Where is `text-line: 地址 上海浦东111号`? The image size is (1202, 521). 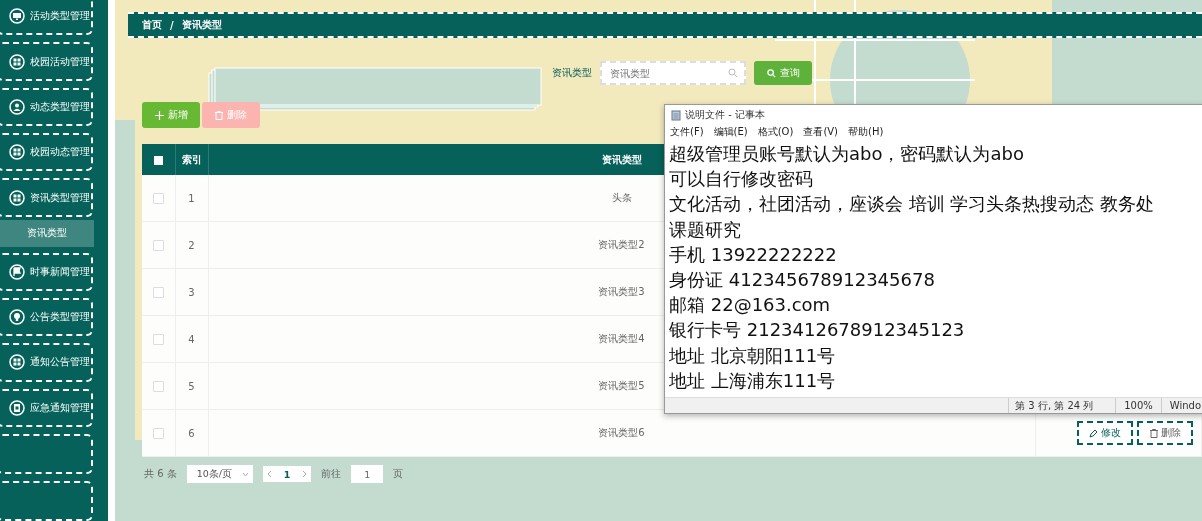
text-line: 地址 上海浦东111号 is located at coordinates (753, 380).